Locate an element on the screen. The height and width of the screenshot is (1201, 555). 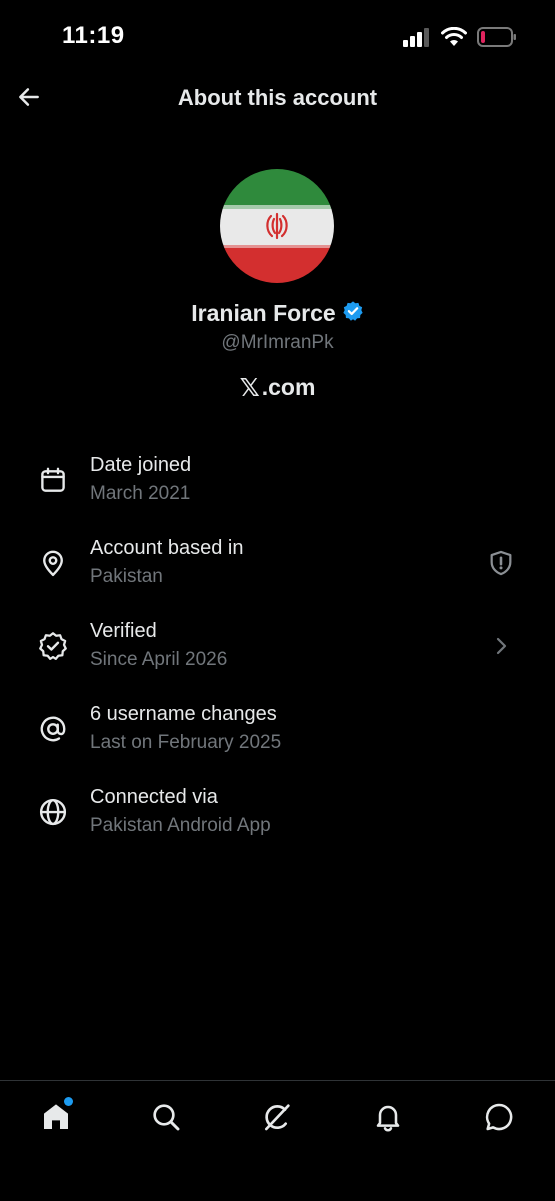
info-subtitle: Pakistan Android App is located at coordinates (180, 825).